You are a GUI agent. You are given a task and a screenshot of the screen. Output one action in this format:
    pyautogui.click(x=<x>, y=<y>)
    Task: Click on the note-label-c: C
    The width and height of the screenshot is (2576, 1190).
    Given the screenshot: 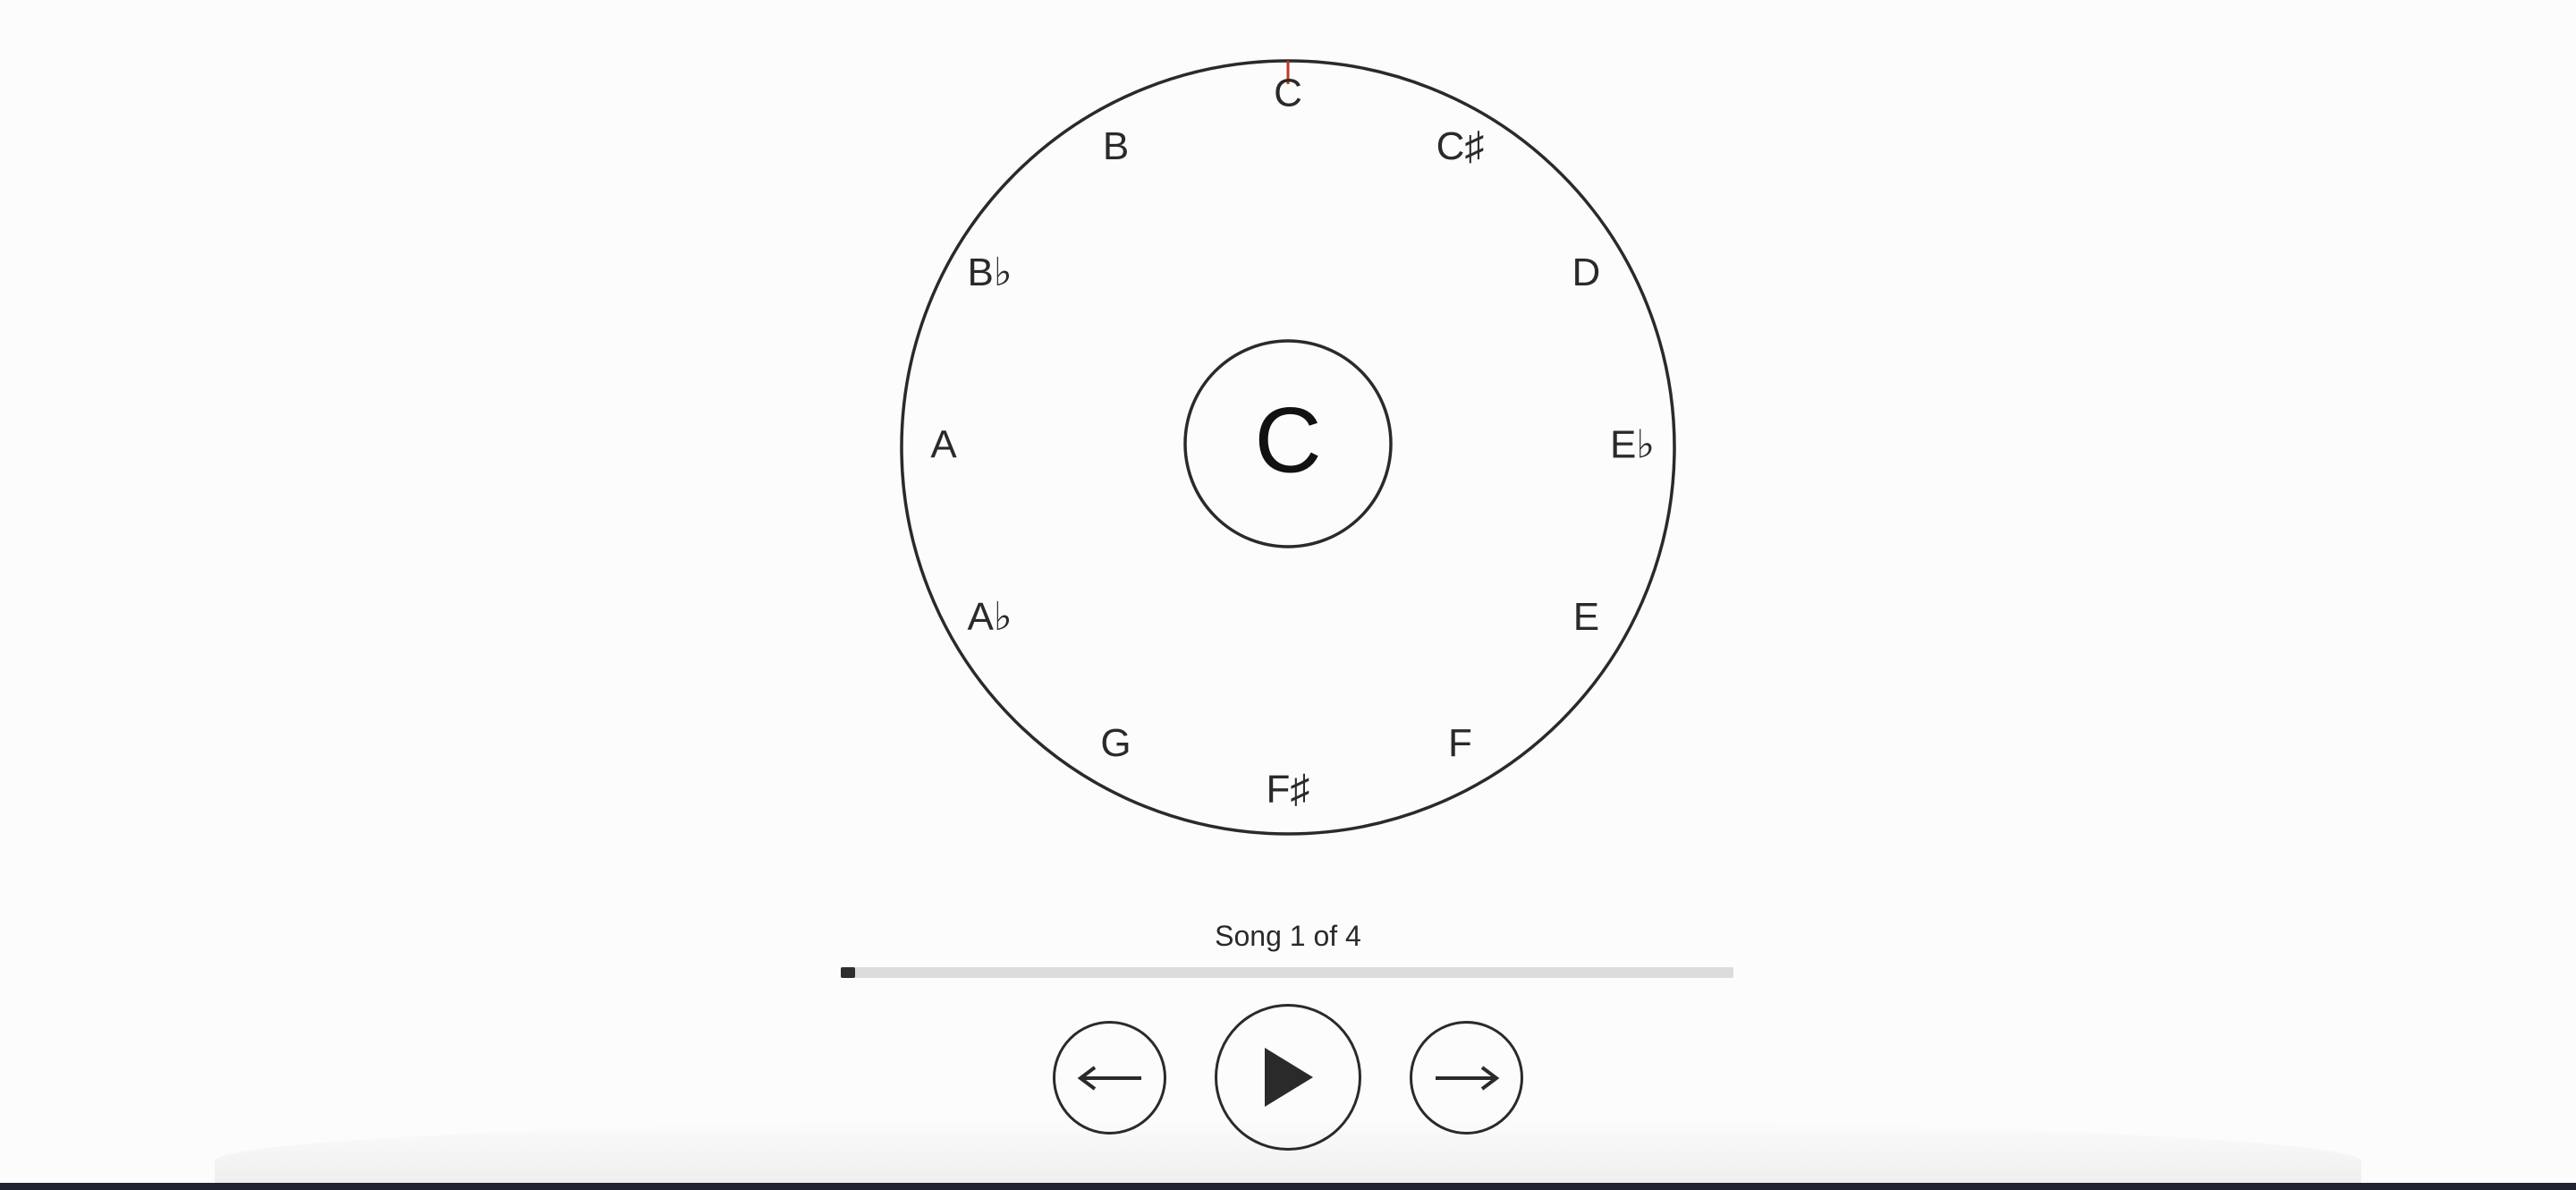 What is the action you would take?
    pyautogui.click(x=1288, y=93)
    